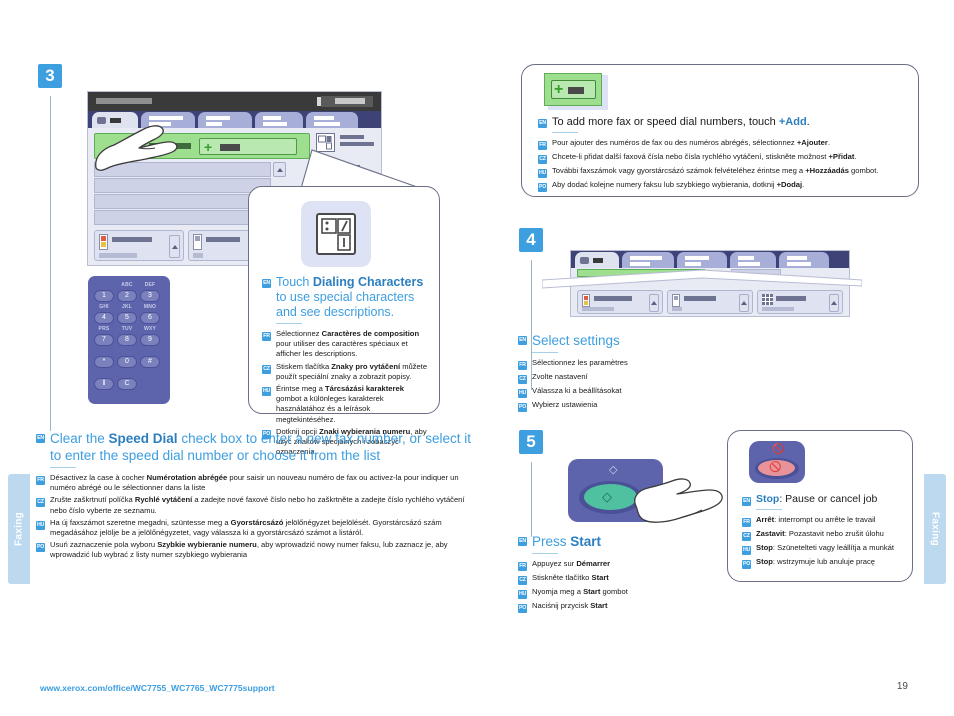 The width and height of the screenshot is (954, 716). I want to click on keypad-key-hash: #, so click(150, 362).